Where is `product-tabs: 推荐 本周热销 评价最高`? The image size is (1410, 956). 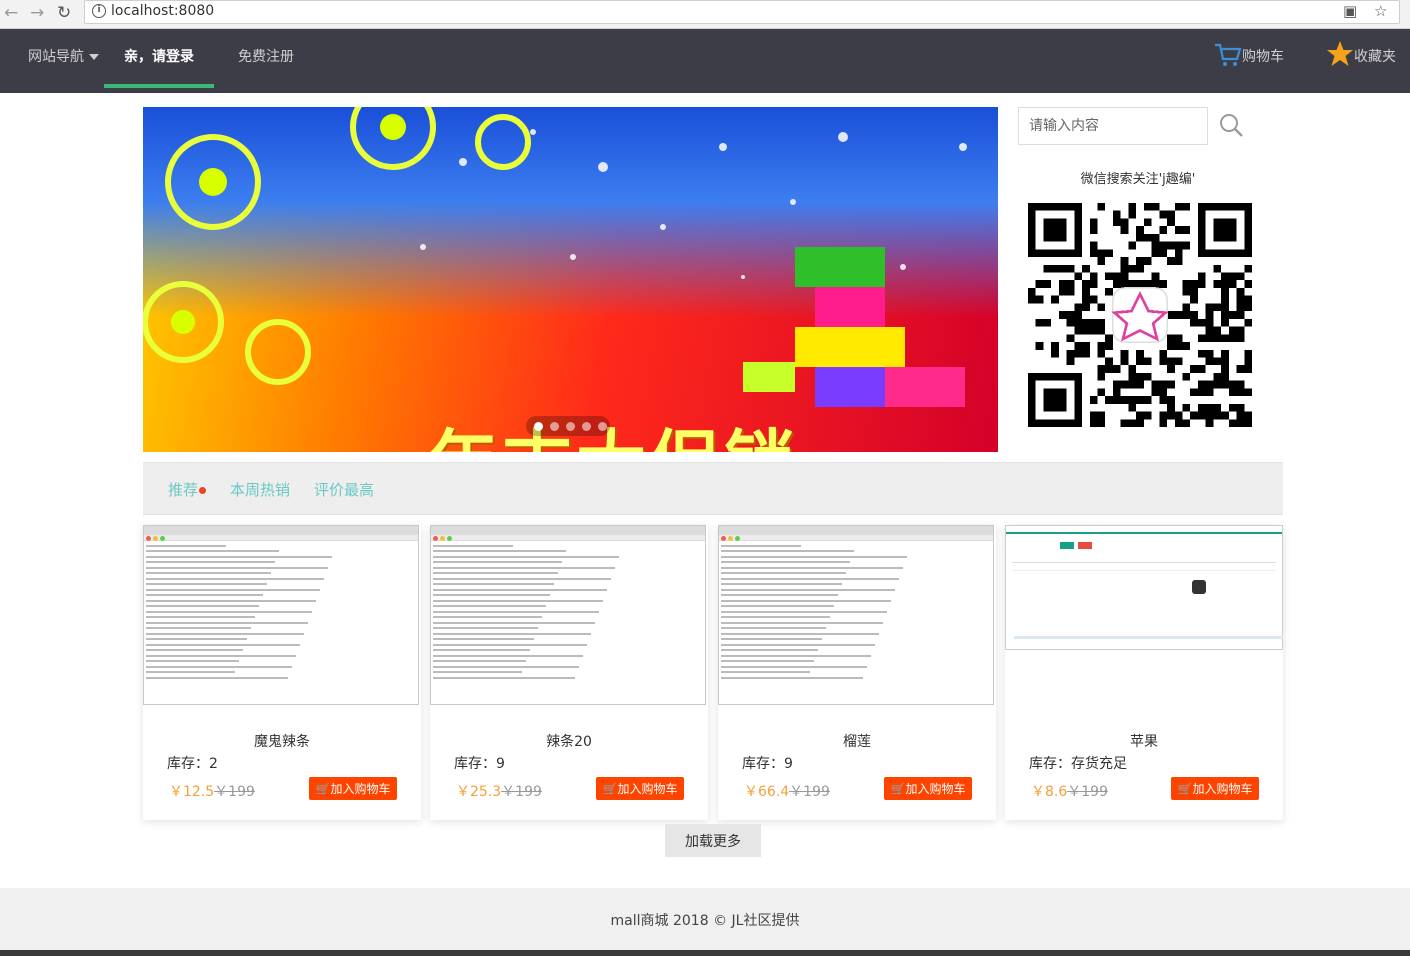
product-tabs: 推荐 本周热销 评价最高 is located at coordinates (713, 488).